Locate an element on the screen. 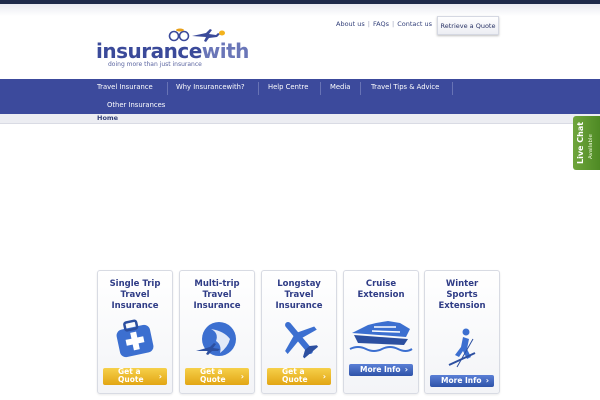 Image resolution: width=600 pixels, height=400 pixels. airplane-icon is located at coordinates (302, 340).